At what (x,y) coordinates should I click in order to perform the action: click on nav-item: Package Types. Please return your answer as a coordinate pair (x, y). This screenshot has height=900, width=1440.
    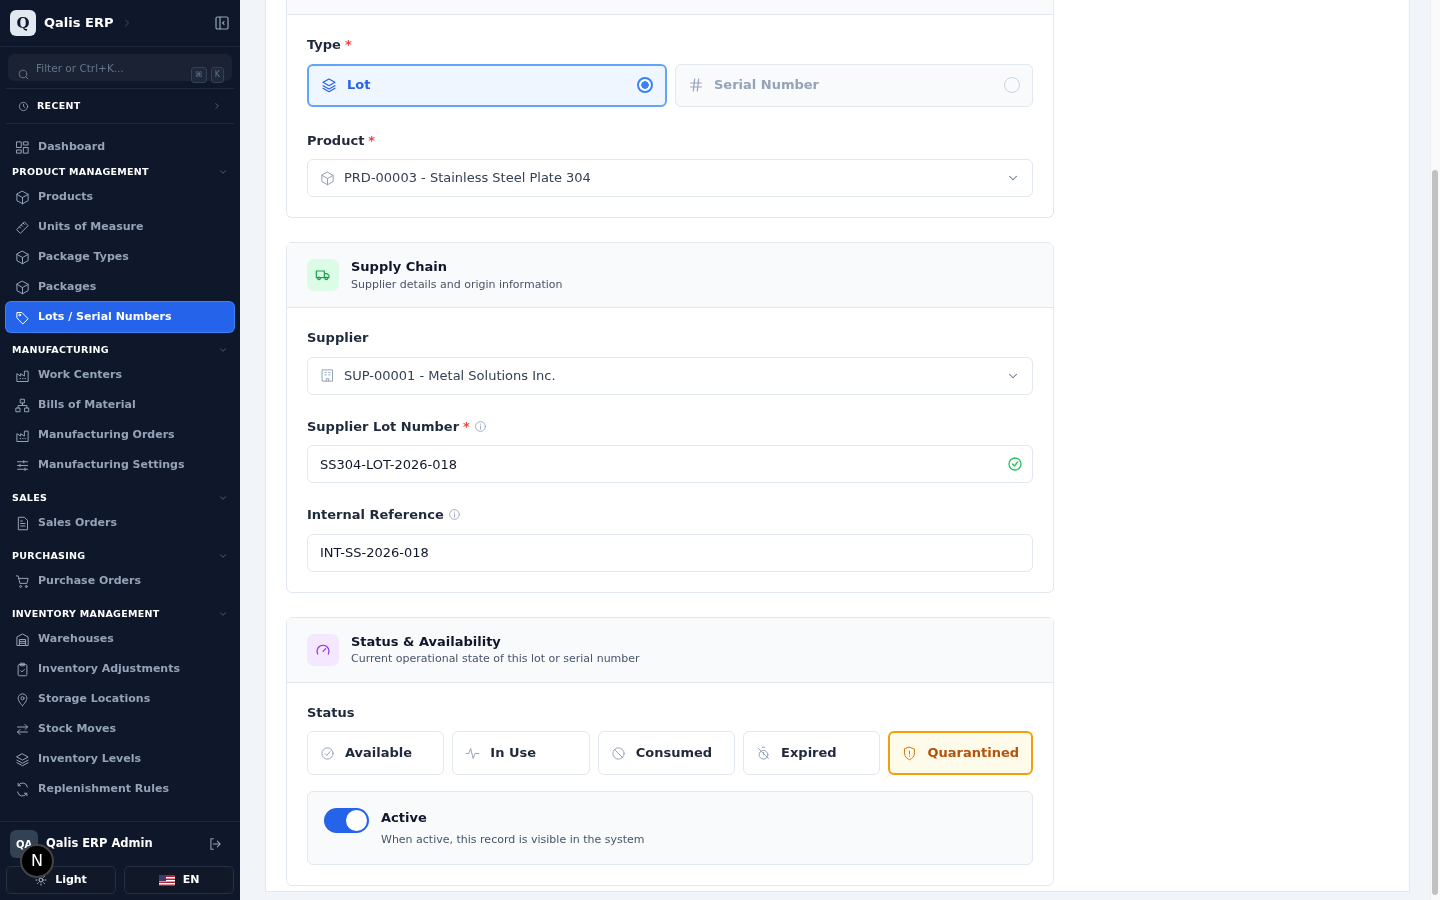
    Looking at the image, I should click on (120, 257).